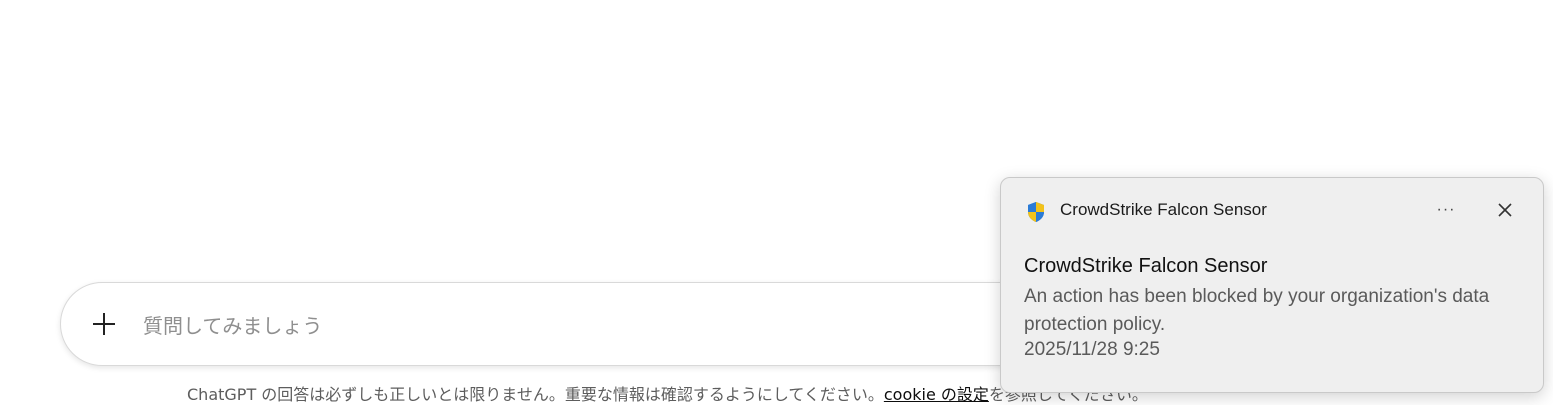 The image size is (1553, 405). Describe the element at coordinates (593, 326) in the screenshot. I see `chat-input` at that location.